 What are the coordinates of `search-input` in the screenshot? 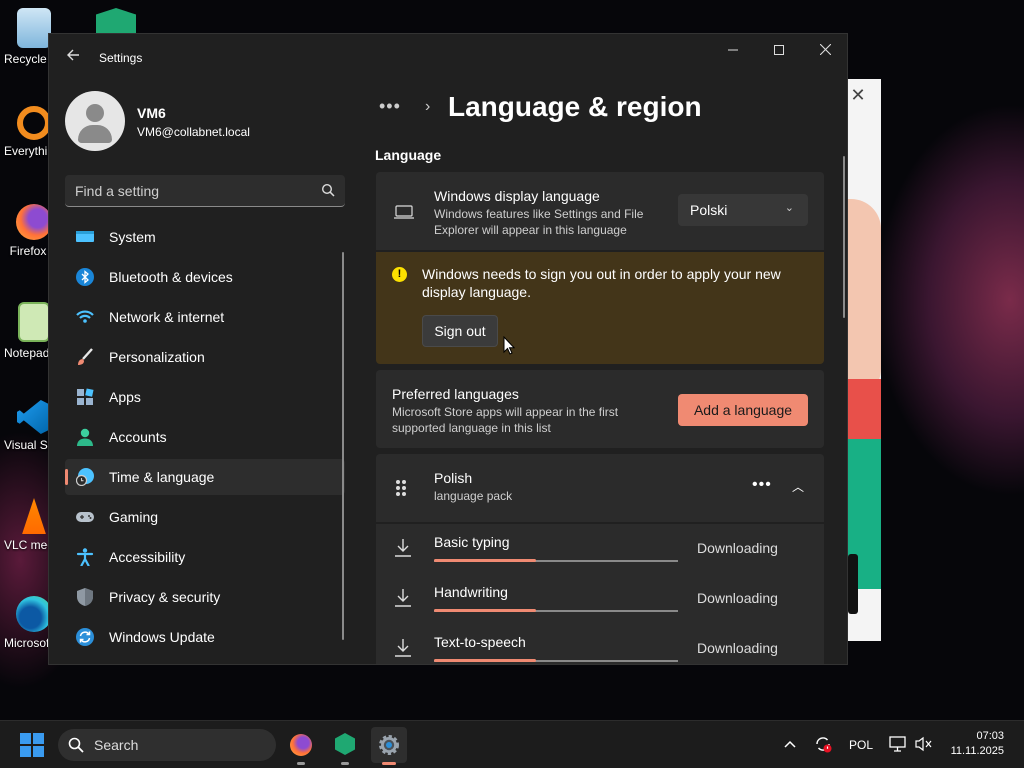 It's located at (190, 190).